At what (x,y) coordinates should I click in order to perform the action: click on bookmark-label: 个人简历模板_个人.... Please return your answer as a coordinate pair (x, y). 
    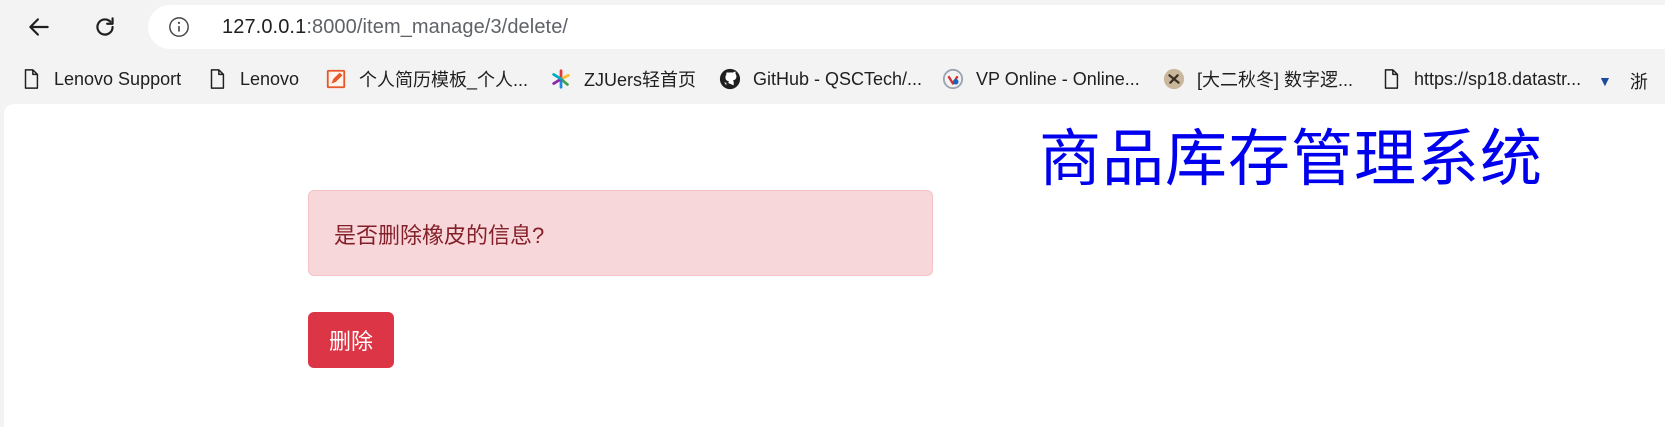
    Looking at the image, I should click on (444, 80).